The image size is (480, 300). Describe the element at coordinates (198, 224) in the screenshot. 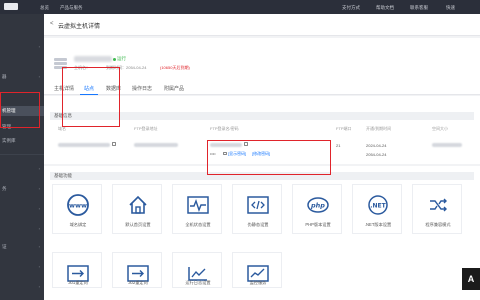

I see `tile-label: 全机状态设置` at that location.